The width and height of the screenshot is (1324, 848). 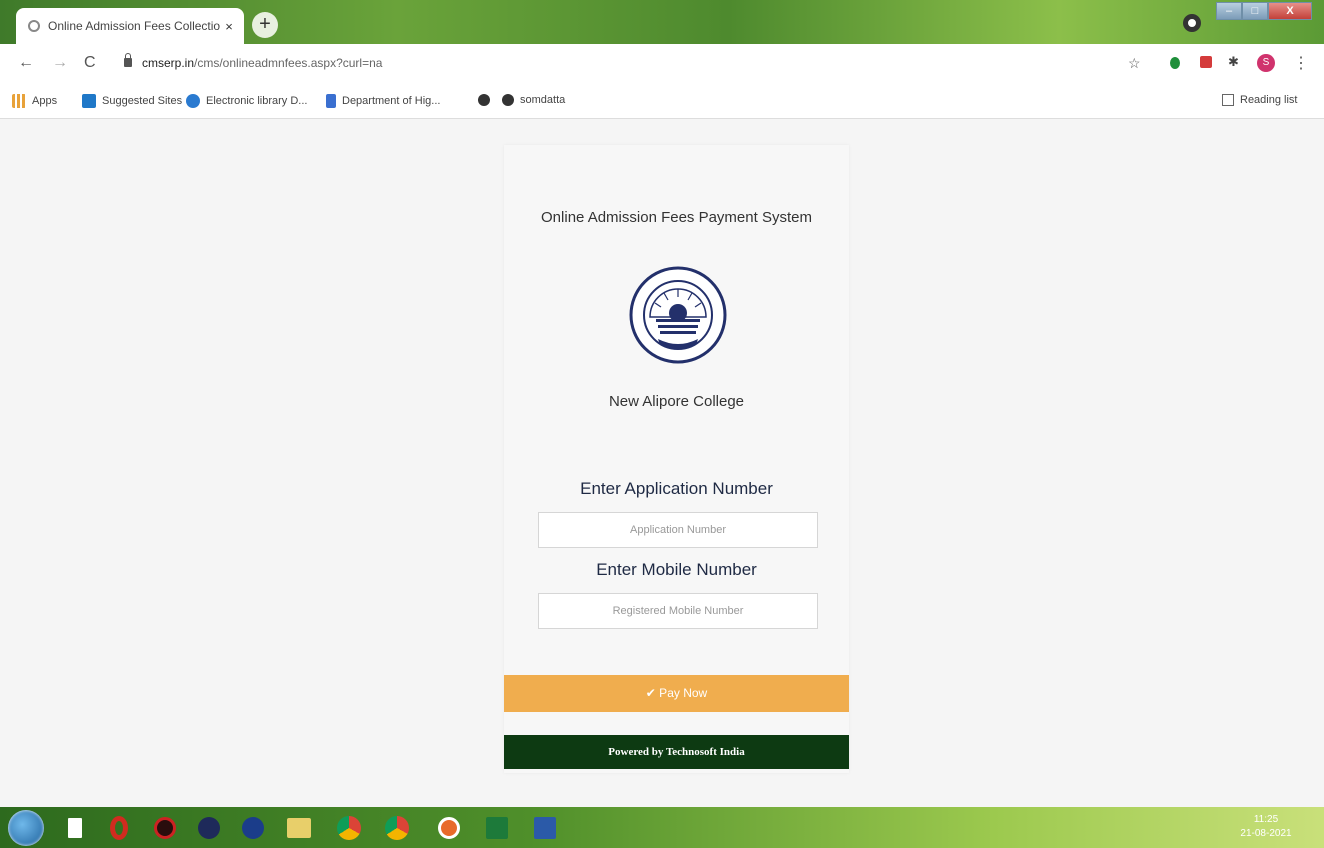 I want to click on browser-tab: Online Admission Fees Collection ×, so click(x=130, y=26).